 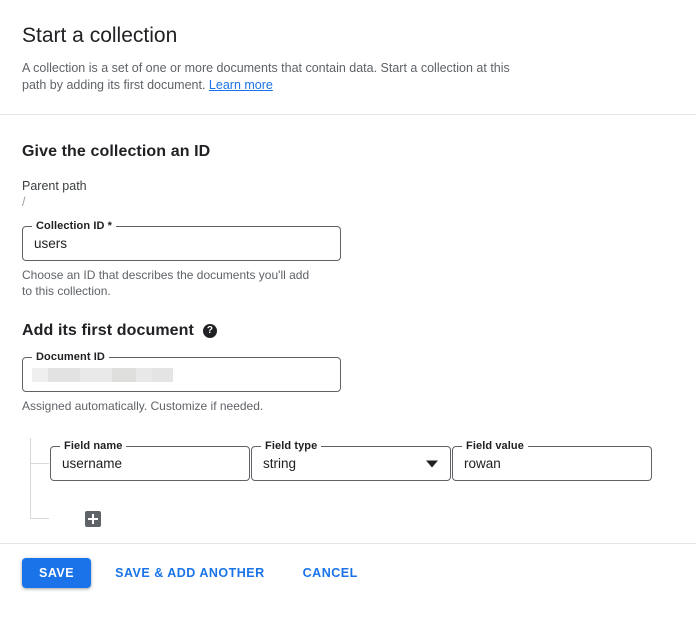 What do you see at coordinates (50, 244) in the screenshot?
I see `collection-id-input: users` at bounding box center [50, 244].